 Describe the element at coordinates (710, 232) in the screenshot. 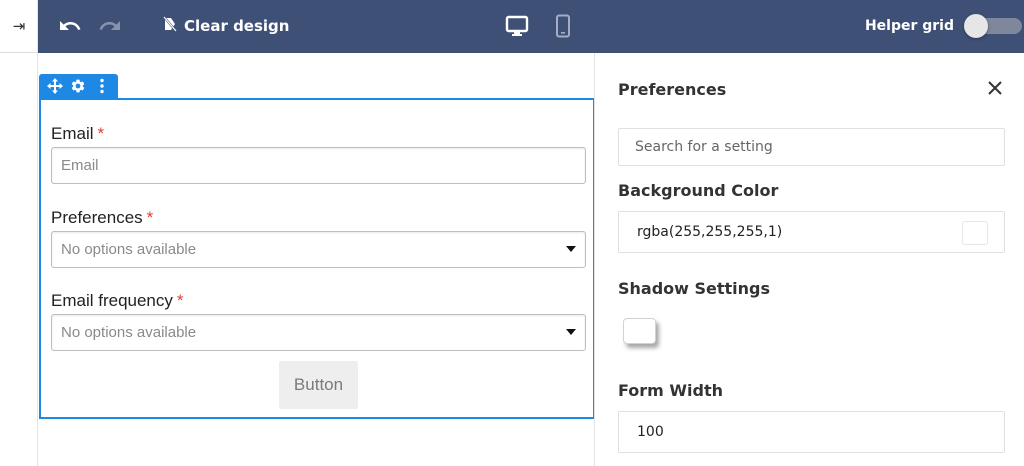

I see `background-color-value: rgba(255,255,255,1)` at that location.